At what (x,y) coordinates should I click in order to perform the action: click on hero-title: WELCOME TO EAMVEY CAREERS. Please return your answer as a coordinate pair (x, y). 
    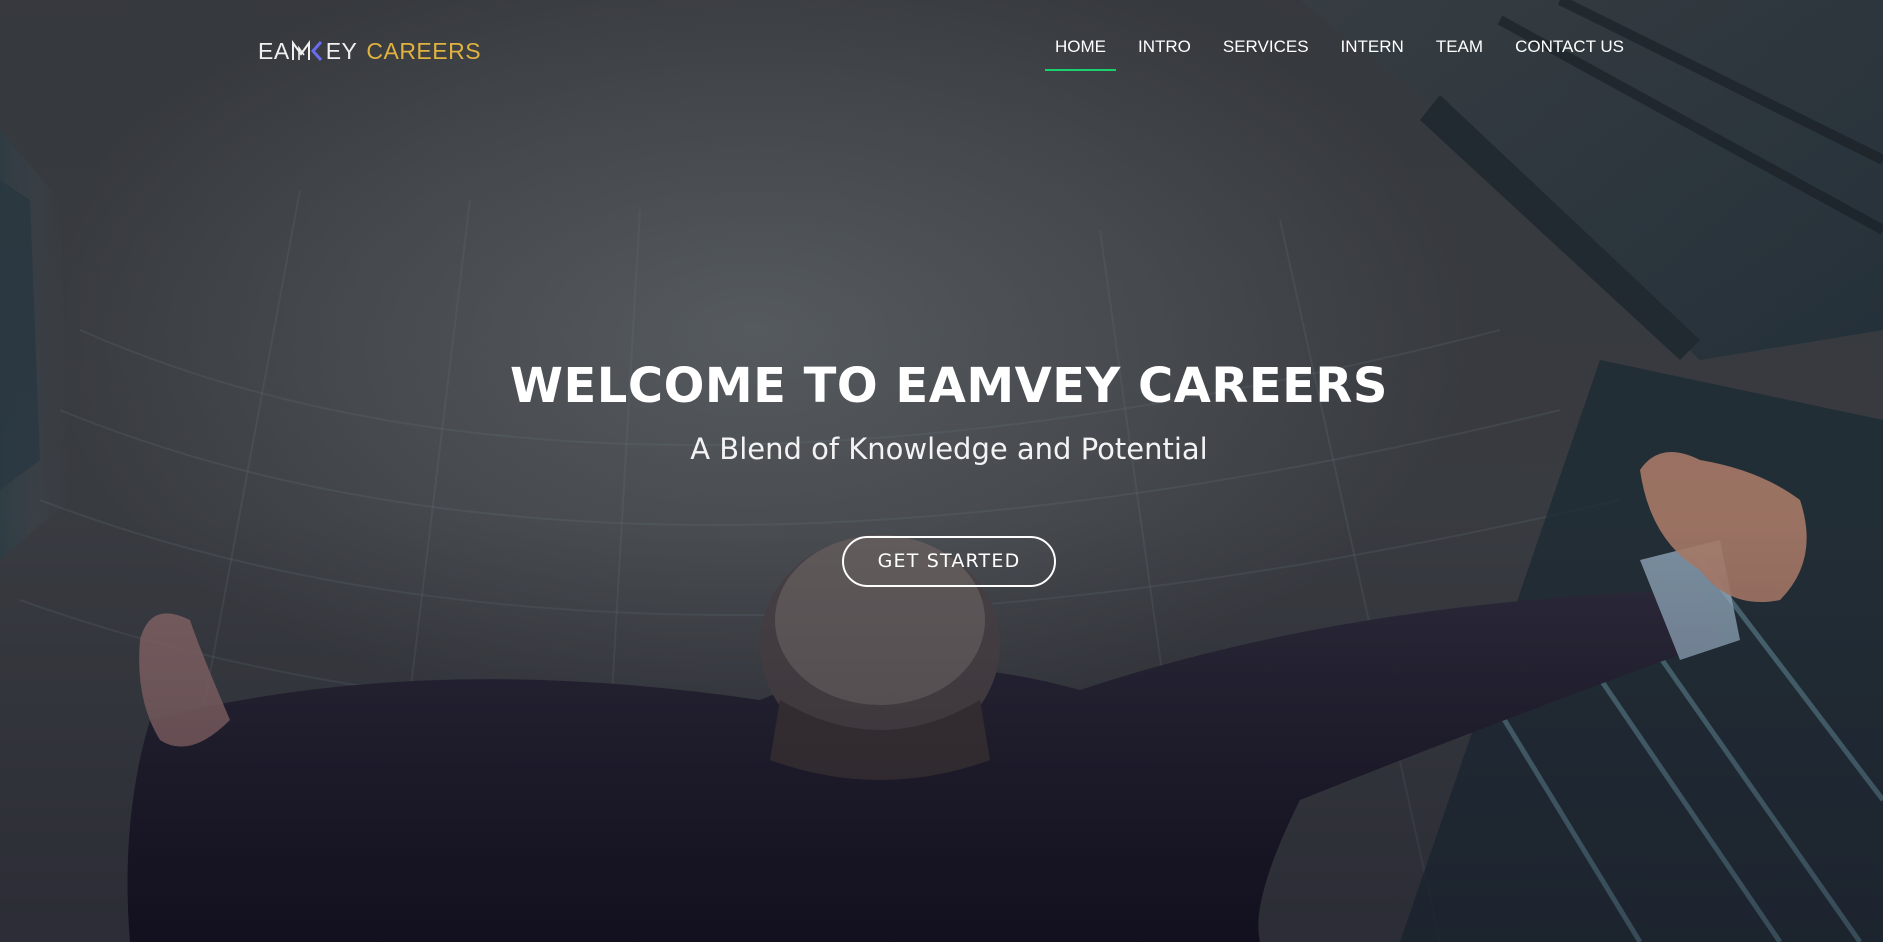
    Looking at the image, I should click on (949, 386).